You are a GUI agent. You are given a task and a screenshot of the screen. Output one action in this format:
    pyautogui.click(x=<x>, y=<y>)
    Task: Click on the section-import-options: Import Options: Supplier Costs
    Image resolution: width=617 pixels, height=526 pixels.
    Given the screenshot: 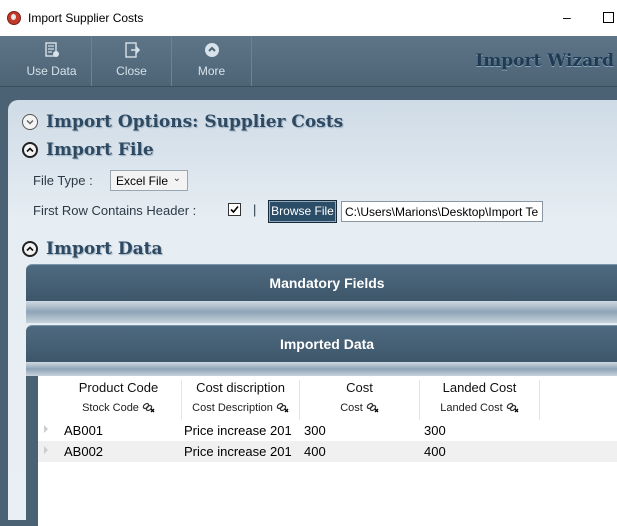 What is the action you would take?
    pyautogui.click(x=182, y=122)
    